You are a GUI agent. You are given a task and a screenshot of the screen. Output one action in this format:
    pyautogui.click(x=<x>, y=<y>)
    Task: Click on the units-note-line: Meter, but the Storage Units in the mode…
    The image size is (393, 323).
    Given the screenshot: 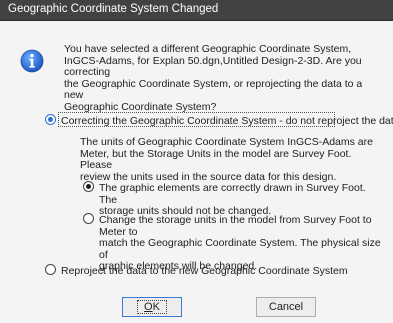 What is the action you would take?
    pyautogui.click(x=216, y=159)
    